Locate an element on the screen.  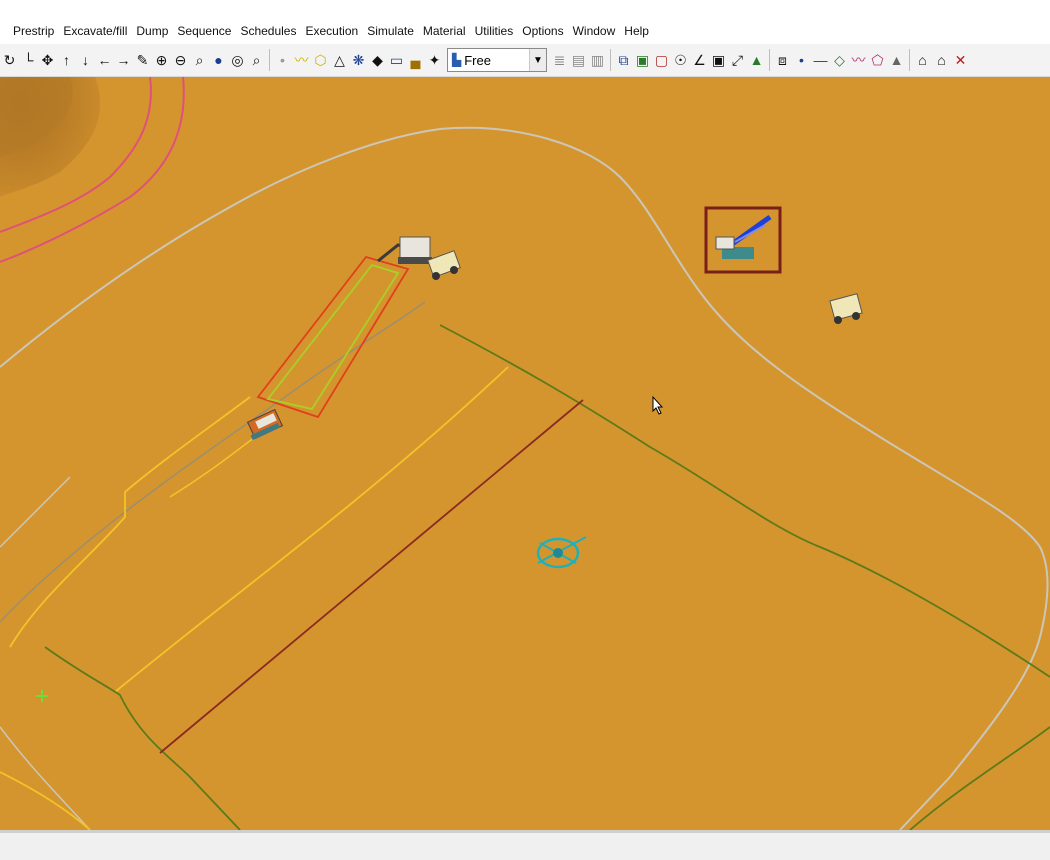
arrow-up-icon: ↑ is located at coordinates (66, 60).